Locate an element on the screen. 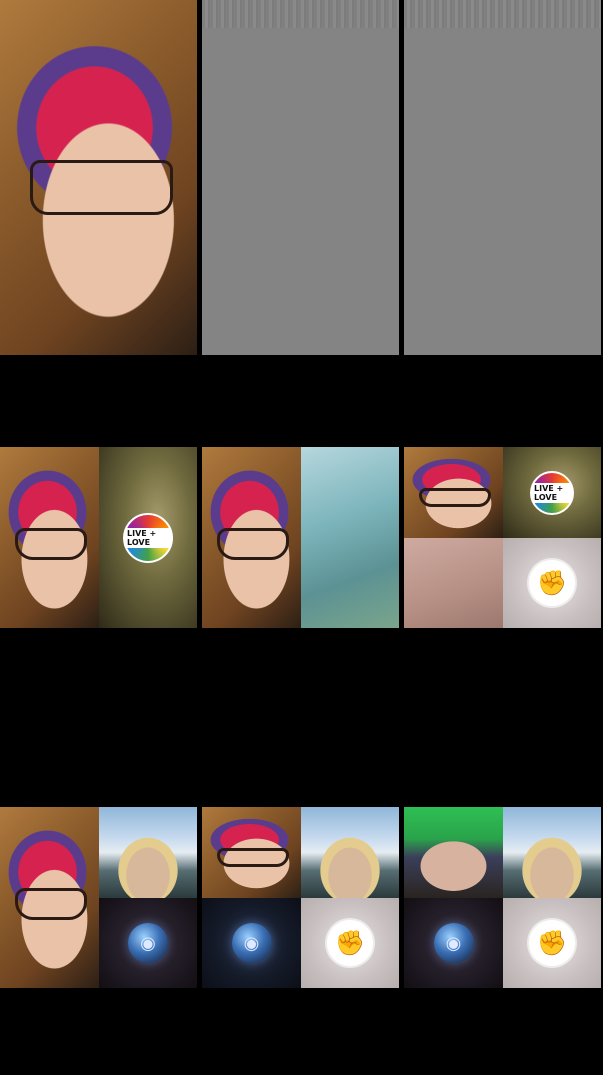 This screenshot has height=1075, width=603. video-cell-6: LIVE + LOVE ✊ is located at coordinates (502, 537).